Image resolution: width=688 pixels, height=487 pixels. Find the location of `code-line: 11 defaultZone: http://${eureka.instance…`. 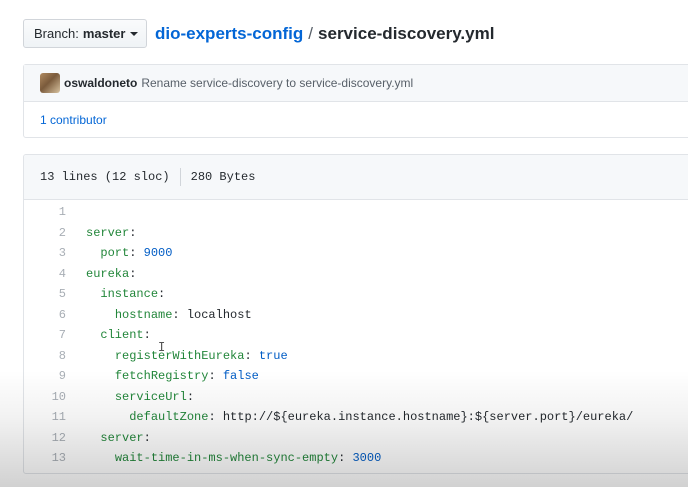

code-line: 11 defaultZone: http://${eureka.instance… is located at coordinates (356, 417).